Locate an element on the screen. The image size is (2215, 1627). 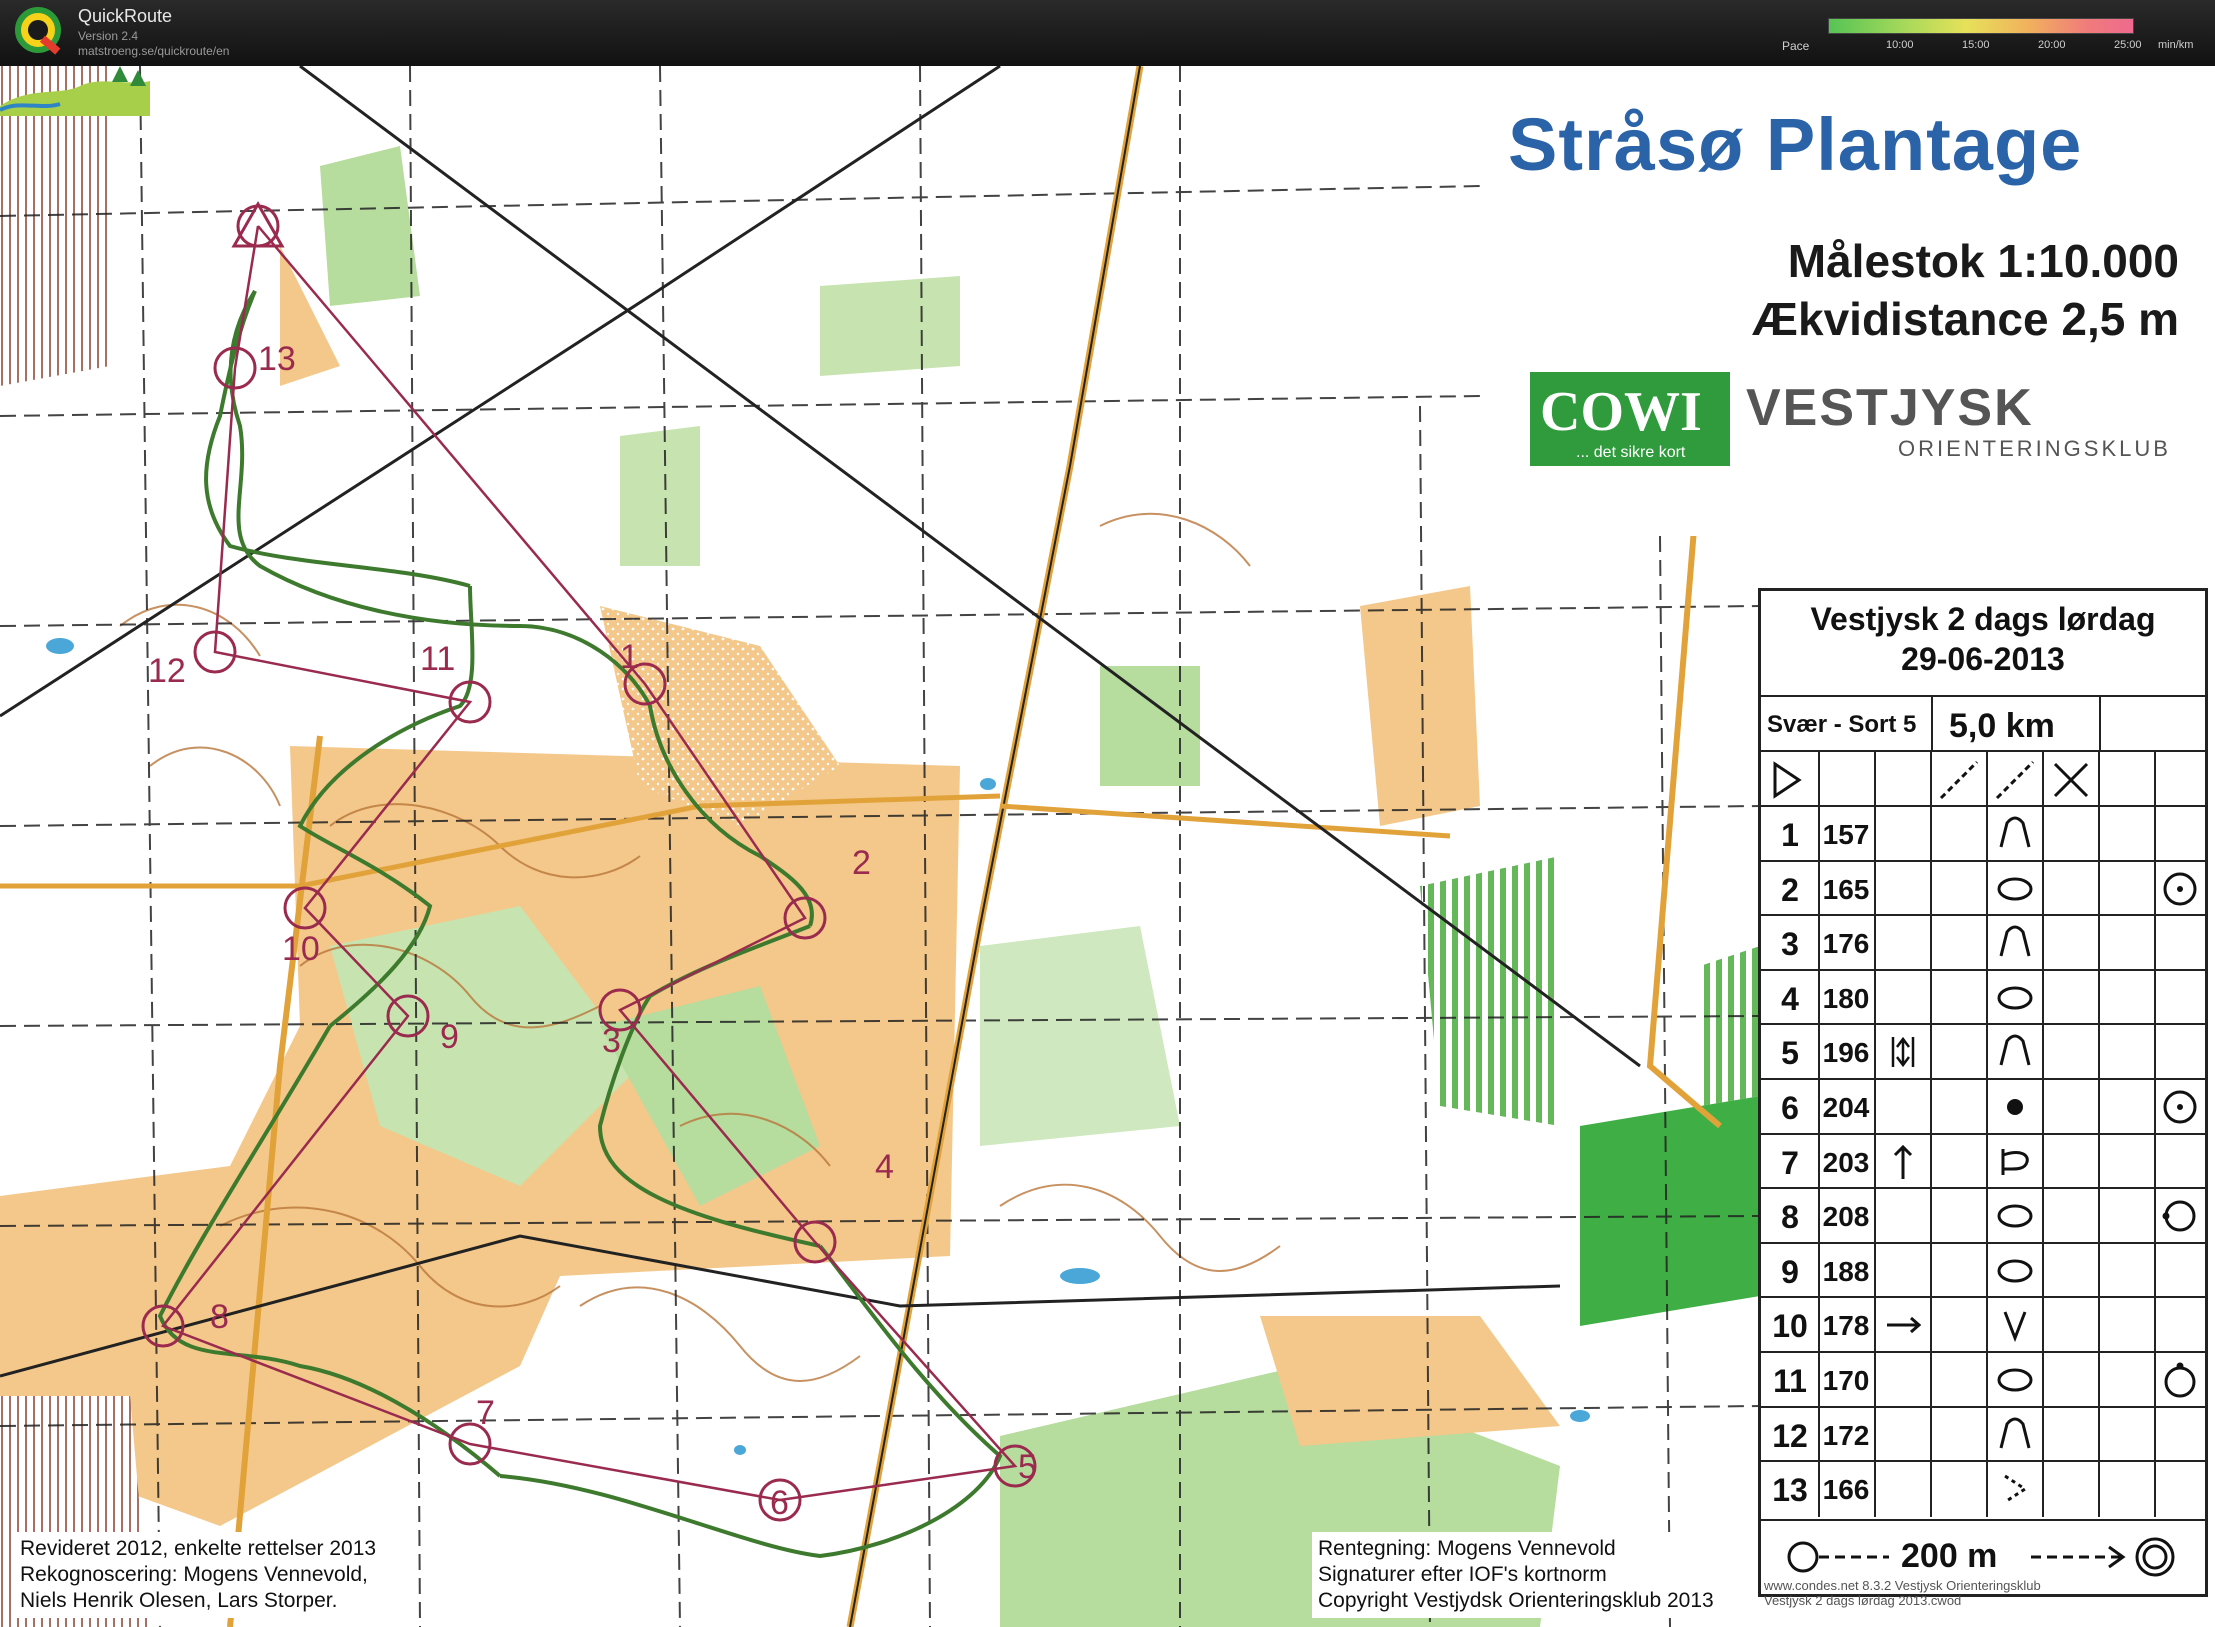
pace-tick: 25:00 is located at coordinates (2128, 45).